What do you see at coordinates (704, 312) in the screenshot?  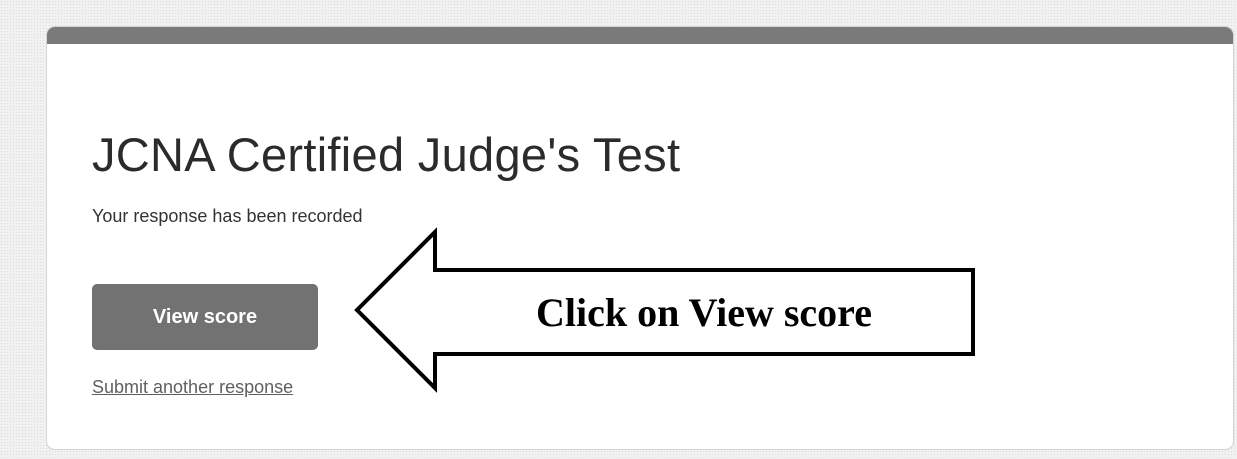 I see `callout-label: Click on View score` at bounding box center [704, 312].